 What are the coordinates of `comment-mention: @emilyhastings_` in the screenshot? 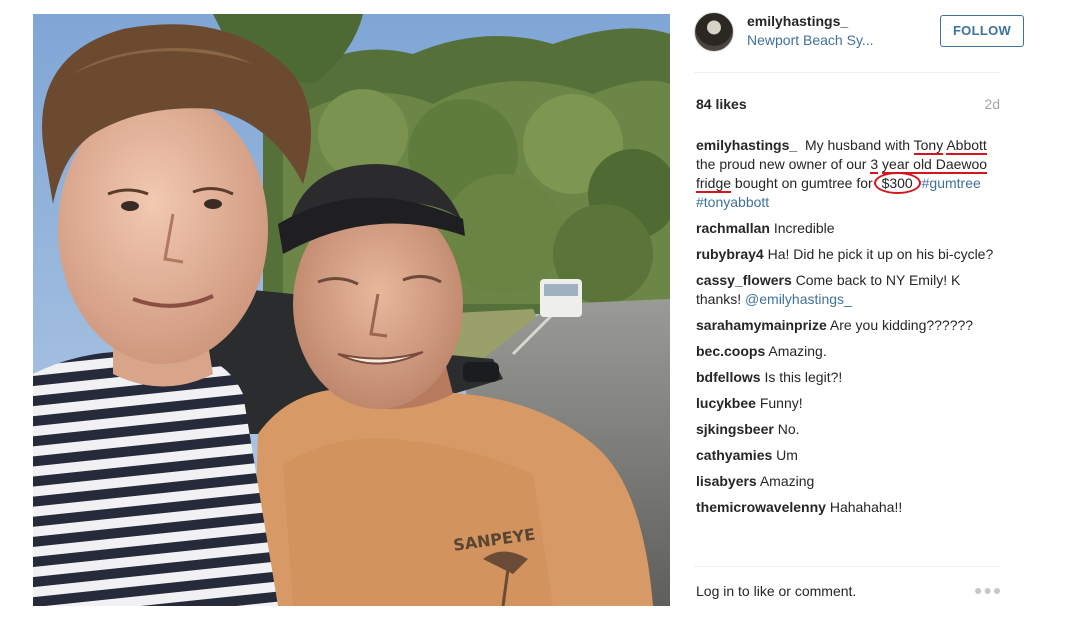 It's located at (798, 299).